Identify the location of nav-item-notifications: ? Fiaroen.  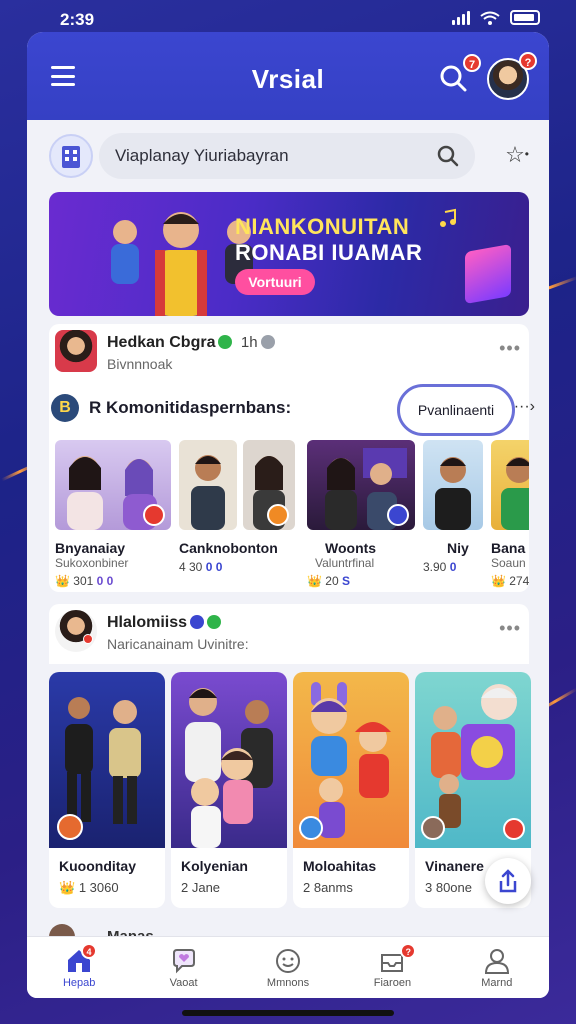
(392, 967).